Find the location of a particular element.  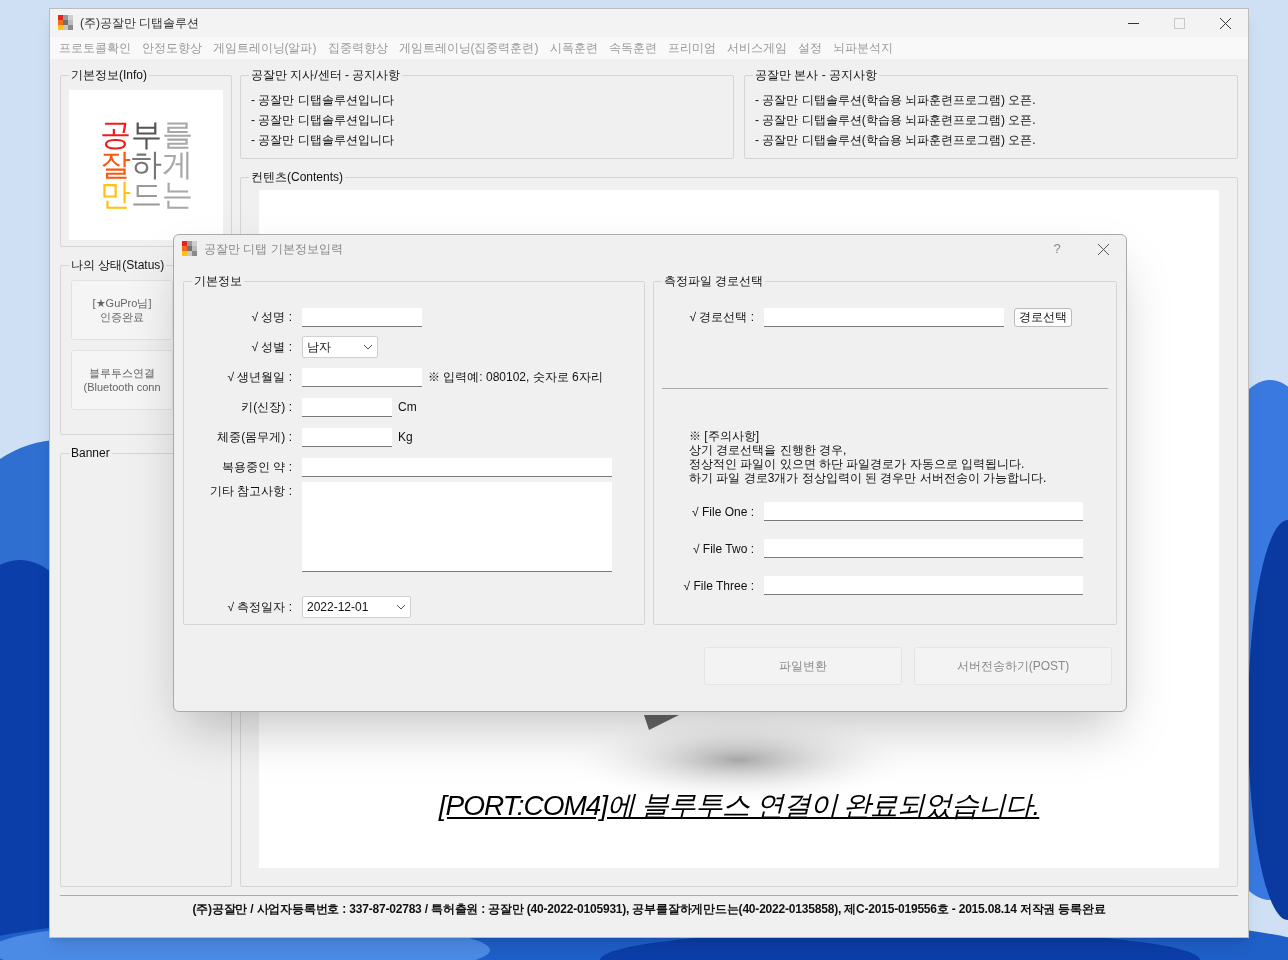

field-label: √ 성명 : is located at coordinates (271, 317).